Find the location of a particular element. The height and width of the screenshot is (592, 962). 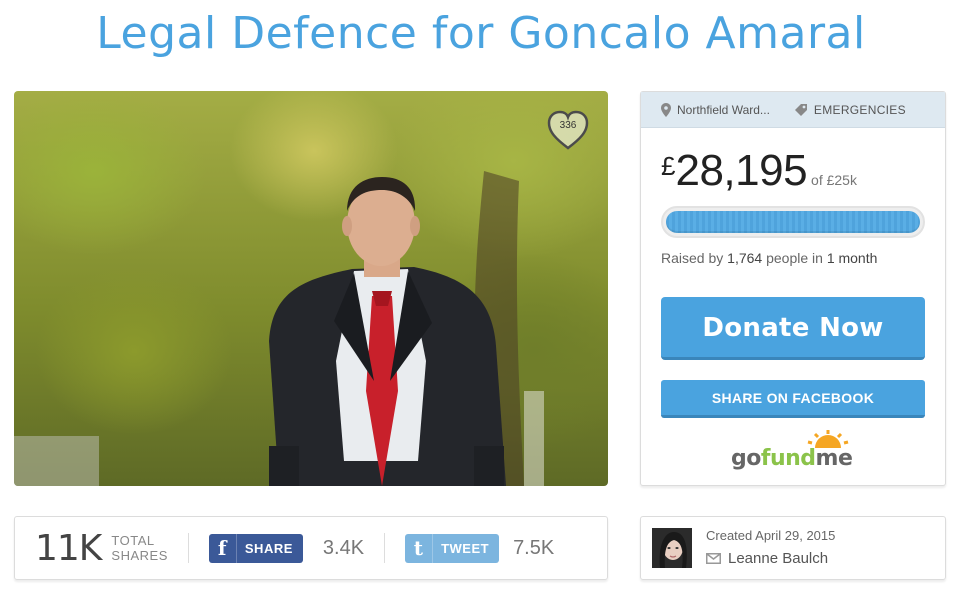

raised-summary: Raised by 1,764 people in 1 month is located at coordinates (769, 258).